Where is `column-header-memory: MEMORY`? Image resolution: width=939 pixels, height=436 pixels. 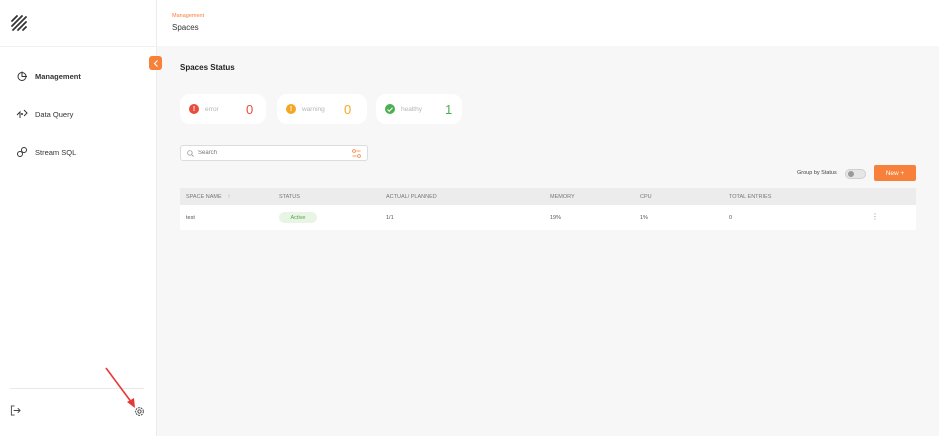 column-header-memory: MEMORY is located at coordinates (562, 197).